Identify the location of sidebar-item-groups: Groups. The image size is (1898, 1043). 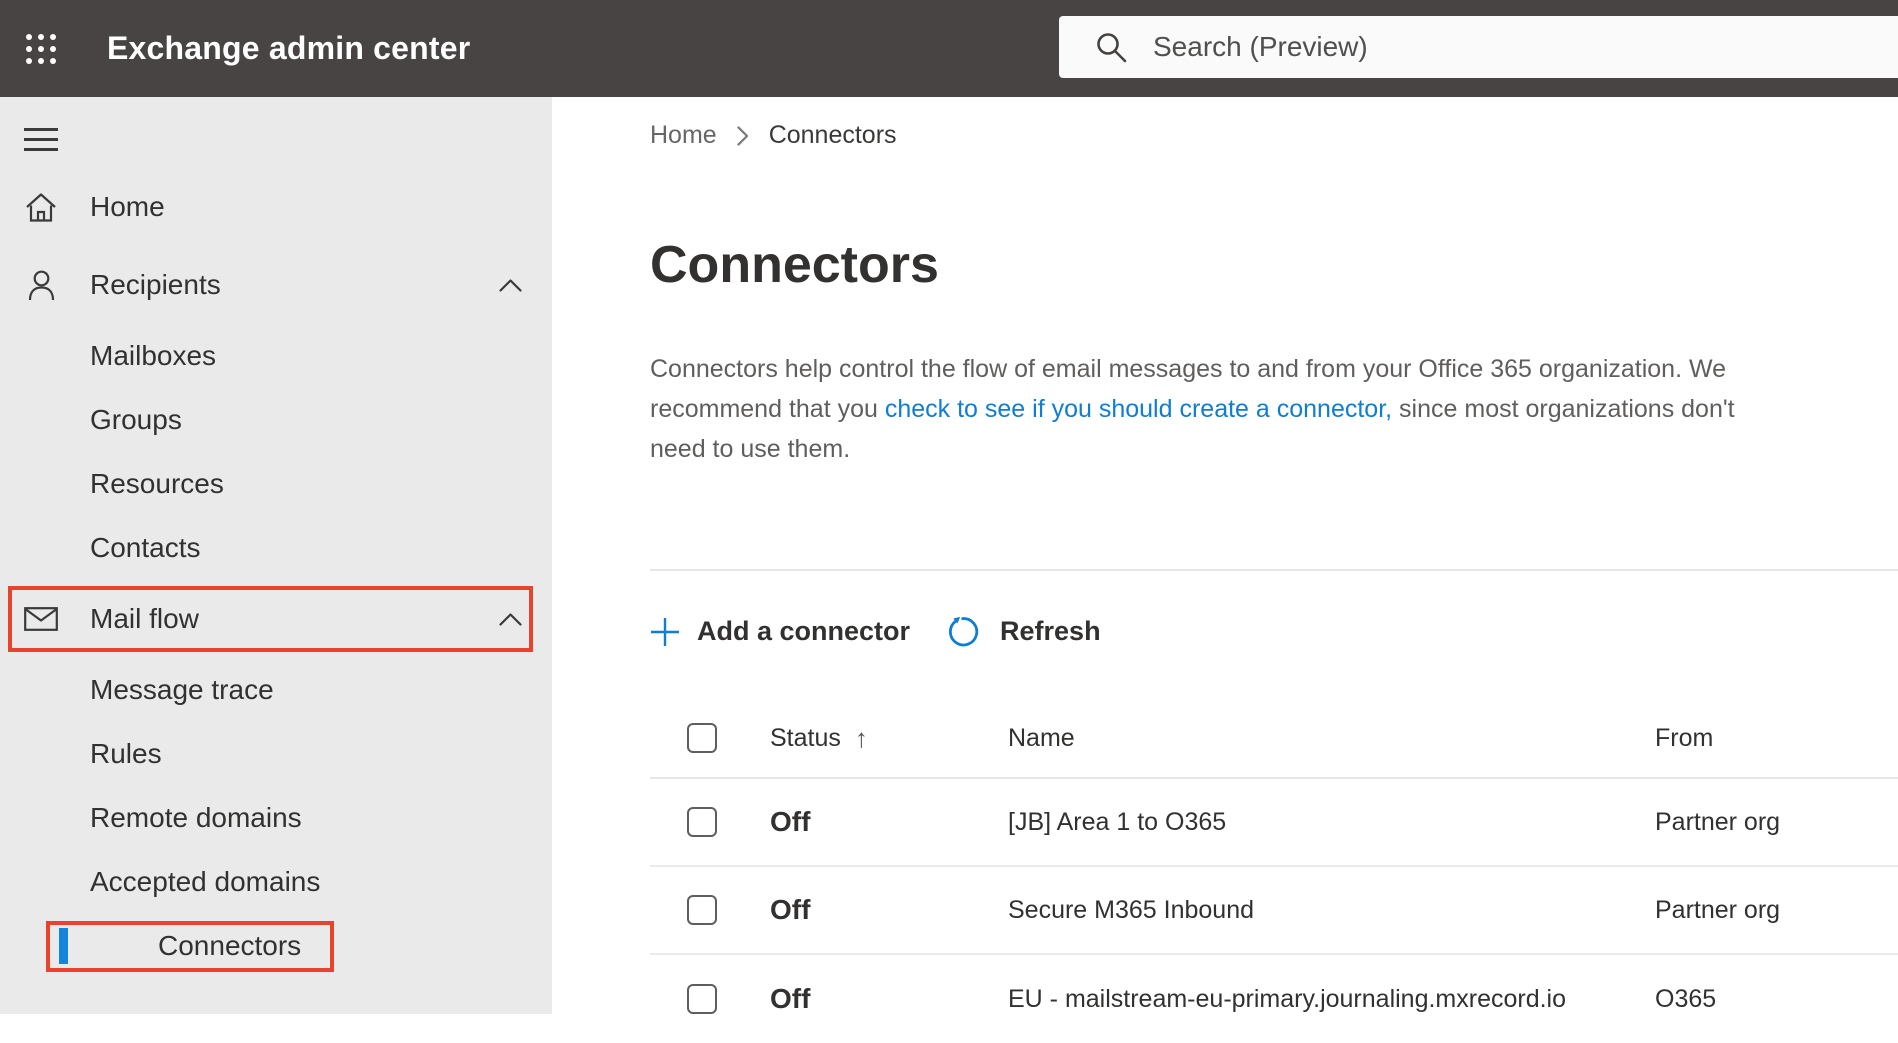
(276, 420).